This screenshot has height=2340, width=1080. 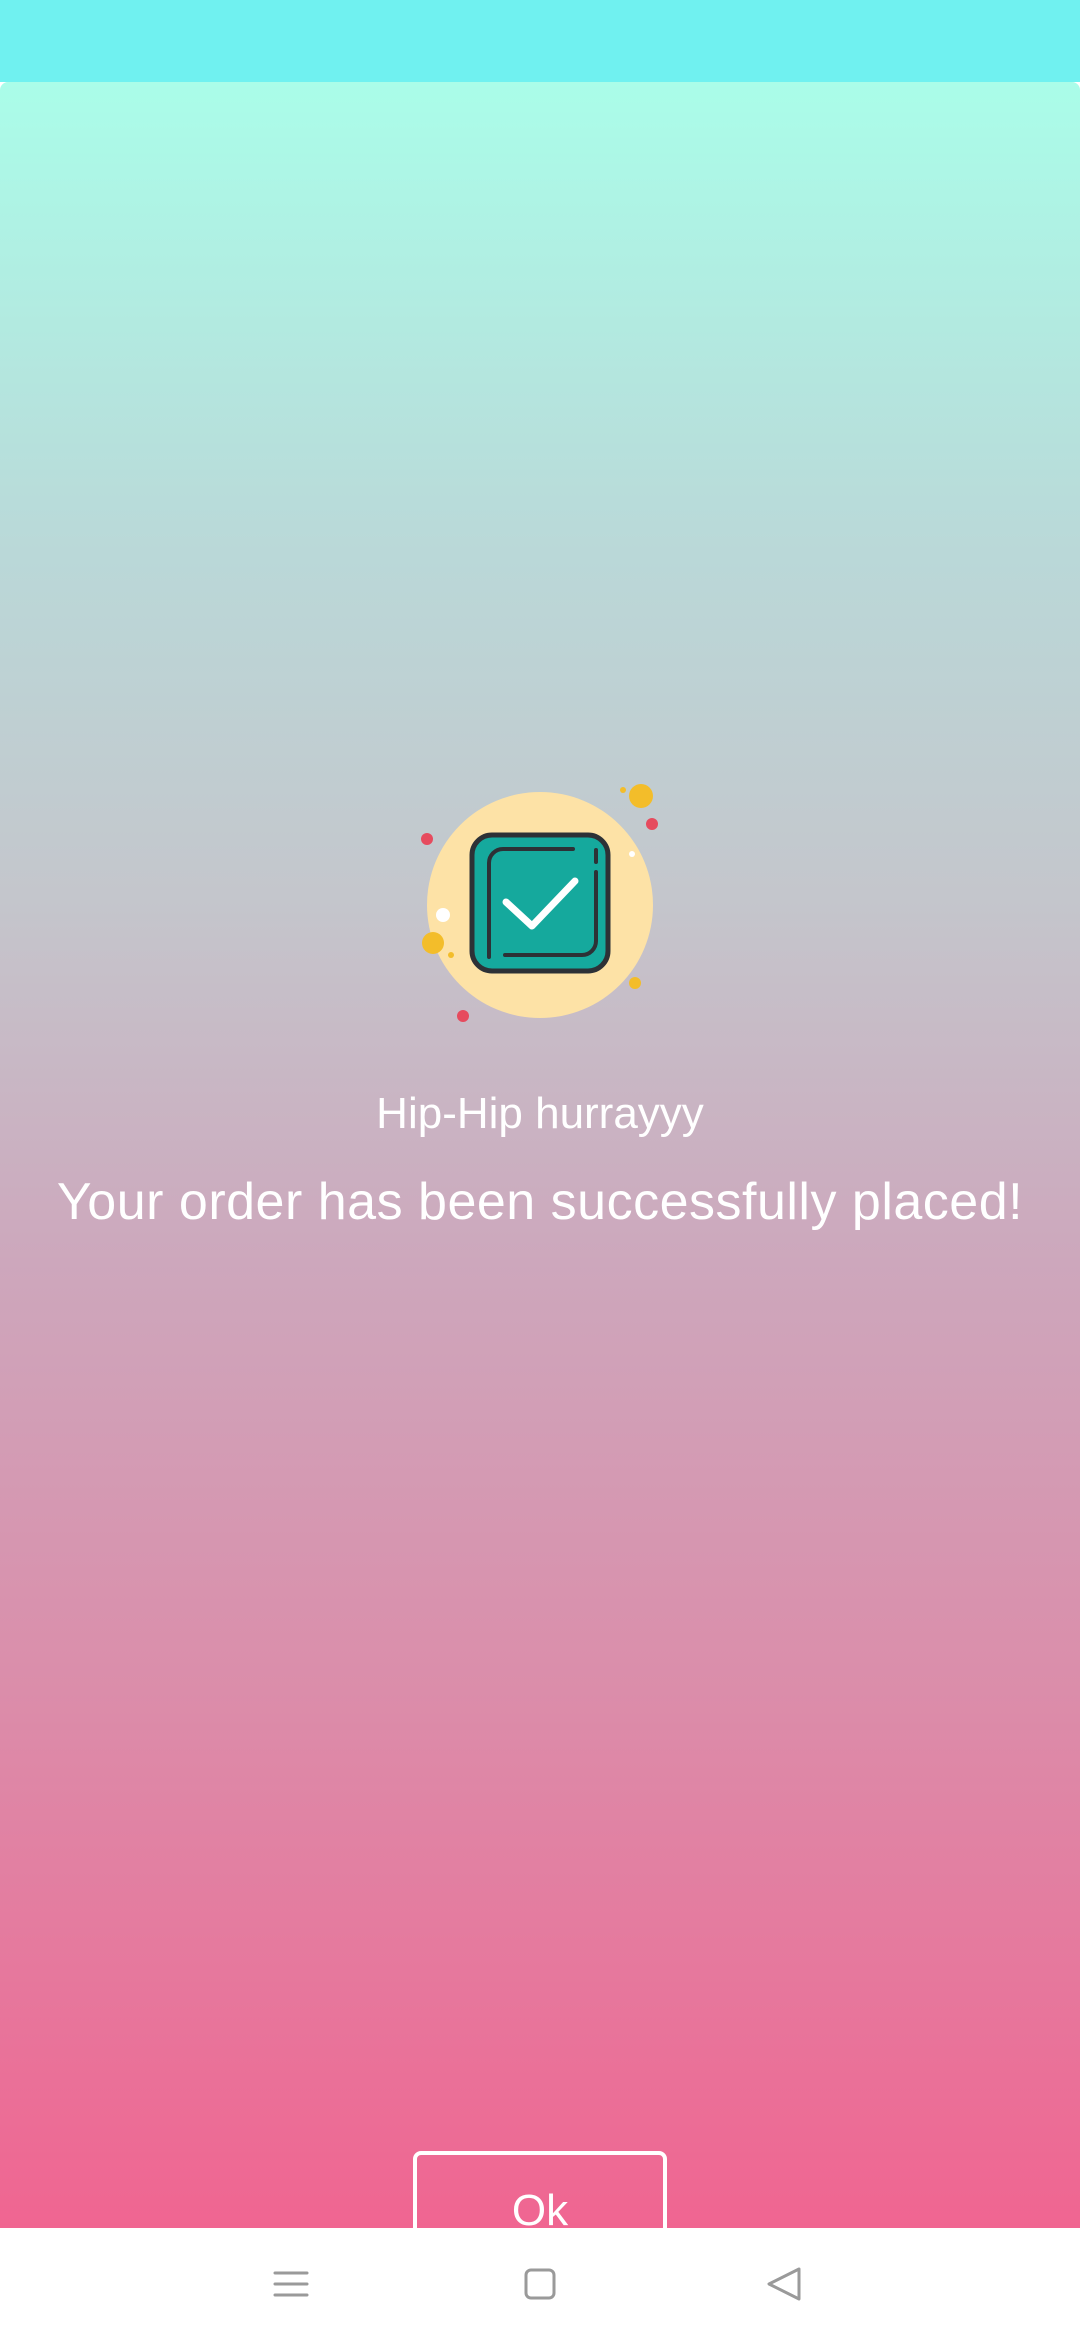 What do you see at coordinates (539, 903) in the screenshot?
I see `checkbox-check-icon` at bounding box center [539, 903].